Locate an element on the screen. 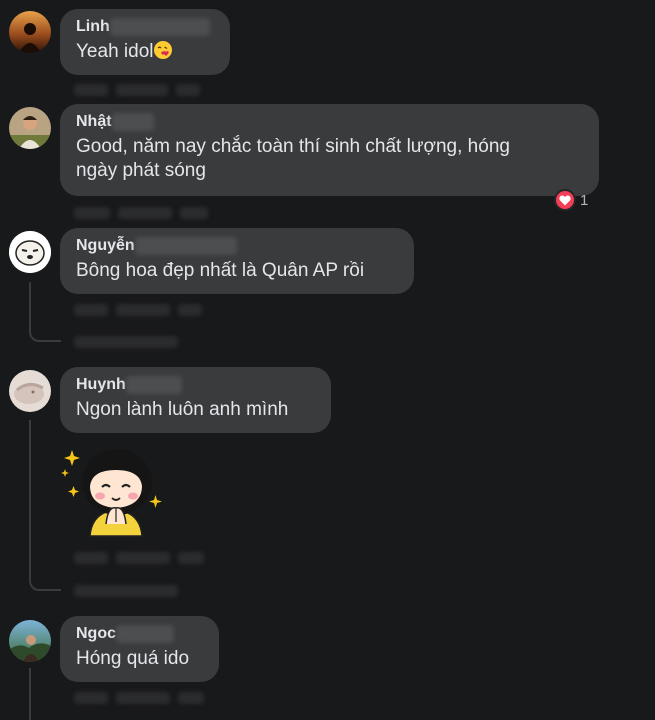  commenter-name: Huynh is located at coordinates (101, 385).